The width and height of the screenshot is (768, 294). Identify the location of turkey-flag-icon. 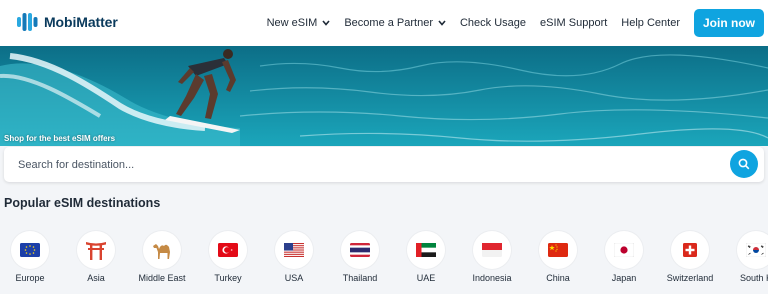
(228, 250).